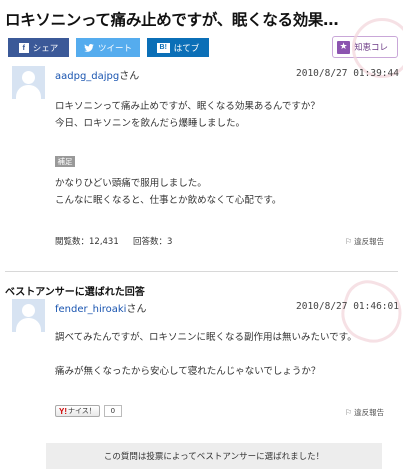  I want to click on nice-label: Y! ナイス！, so click(77, 411).